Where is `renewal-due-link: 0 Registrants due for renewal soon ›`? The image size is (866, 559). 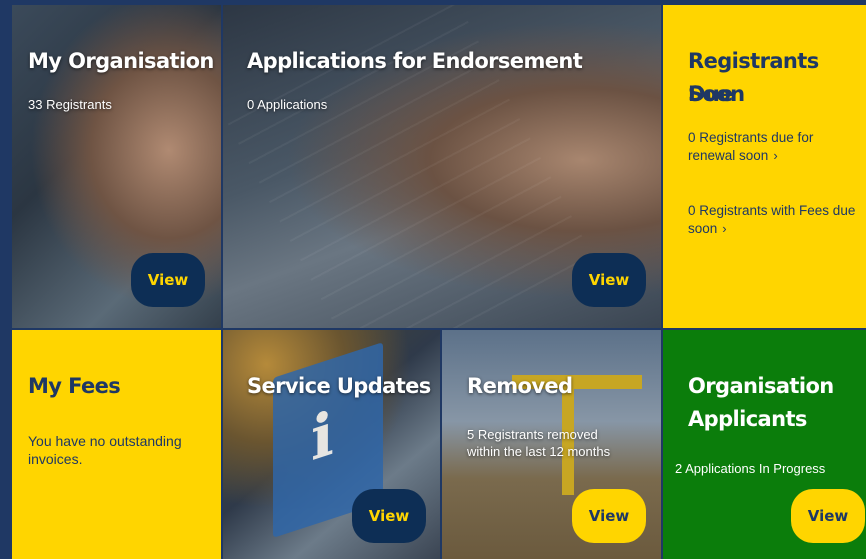
renewal-due-link: 0 Registrants due for renewal soon › is located at coordinates (770, 147).